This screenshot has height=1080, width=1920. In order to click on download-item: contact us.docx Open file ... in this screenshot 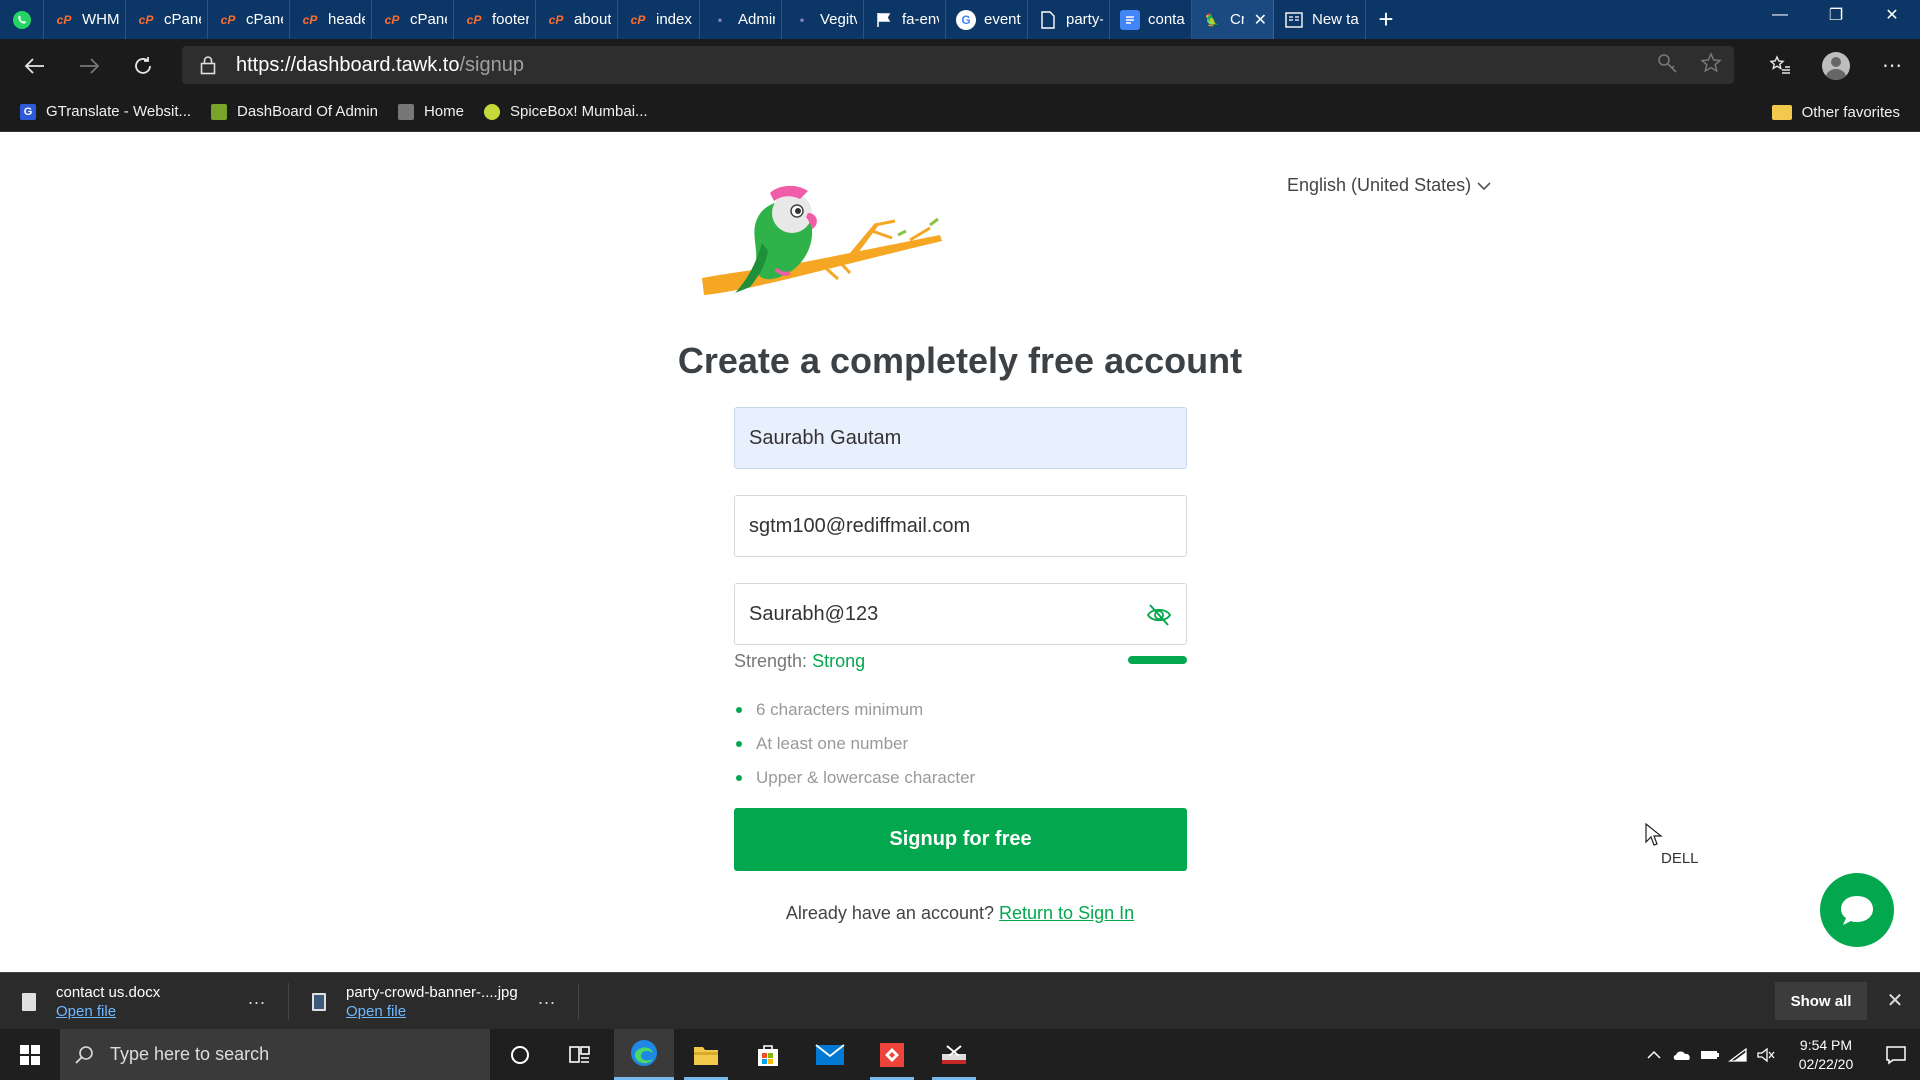, I will do `click(147, 1001)`.